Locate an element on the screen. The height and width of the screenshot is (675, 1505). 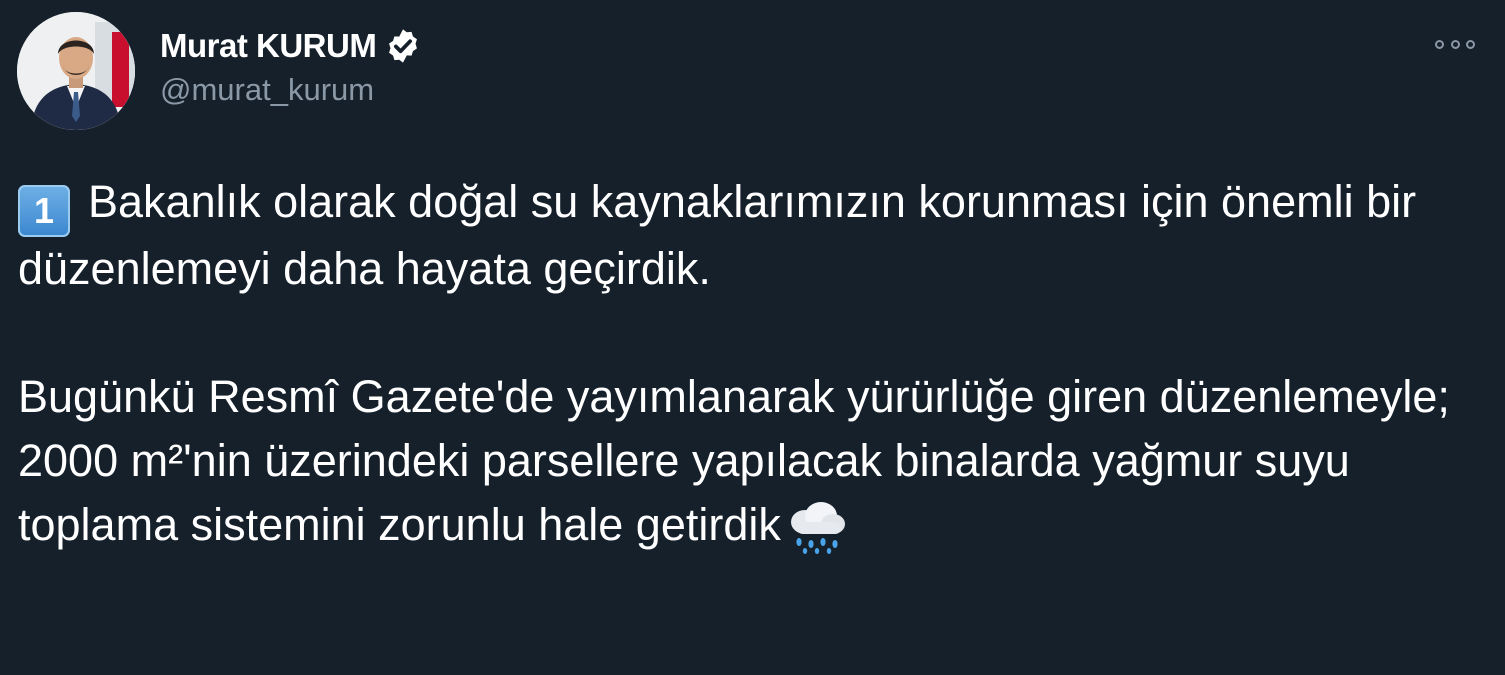
user-name-row: Murat KURUM is located at coordinates (291, 46).